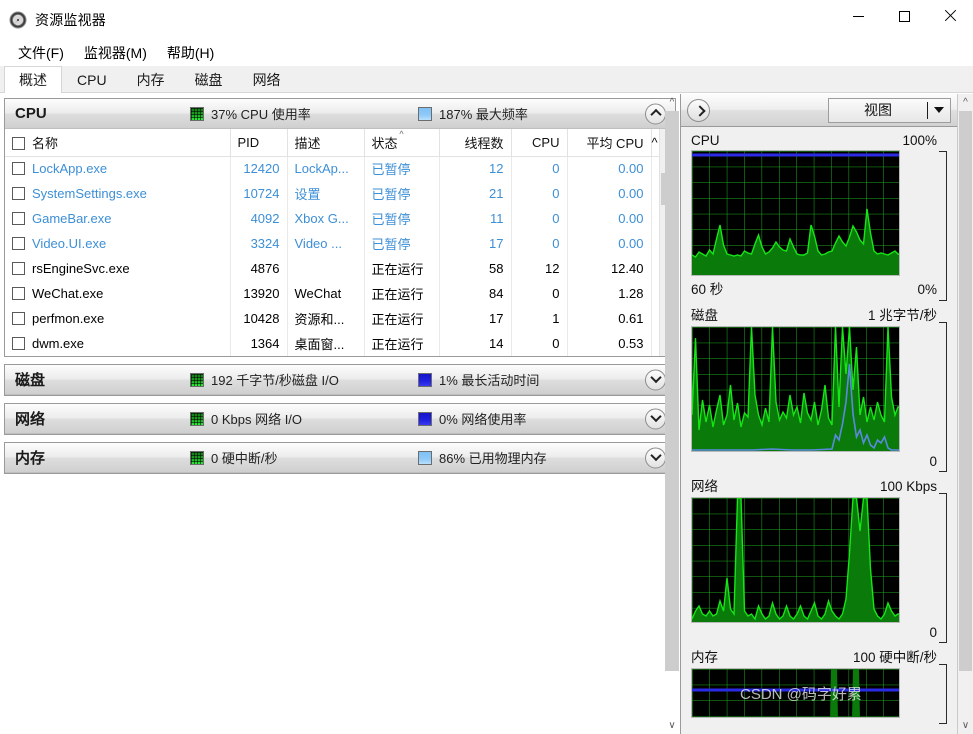 This screenshot has height=734, width=973. Describe the element at coordinates (261, 114) in the screenshot. I see `section-cpu-stat-usage-text: 37% CPU 使用率` at that location.